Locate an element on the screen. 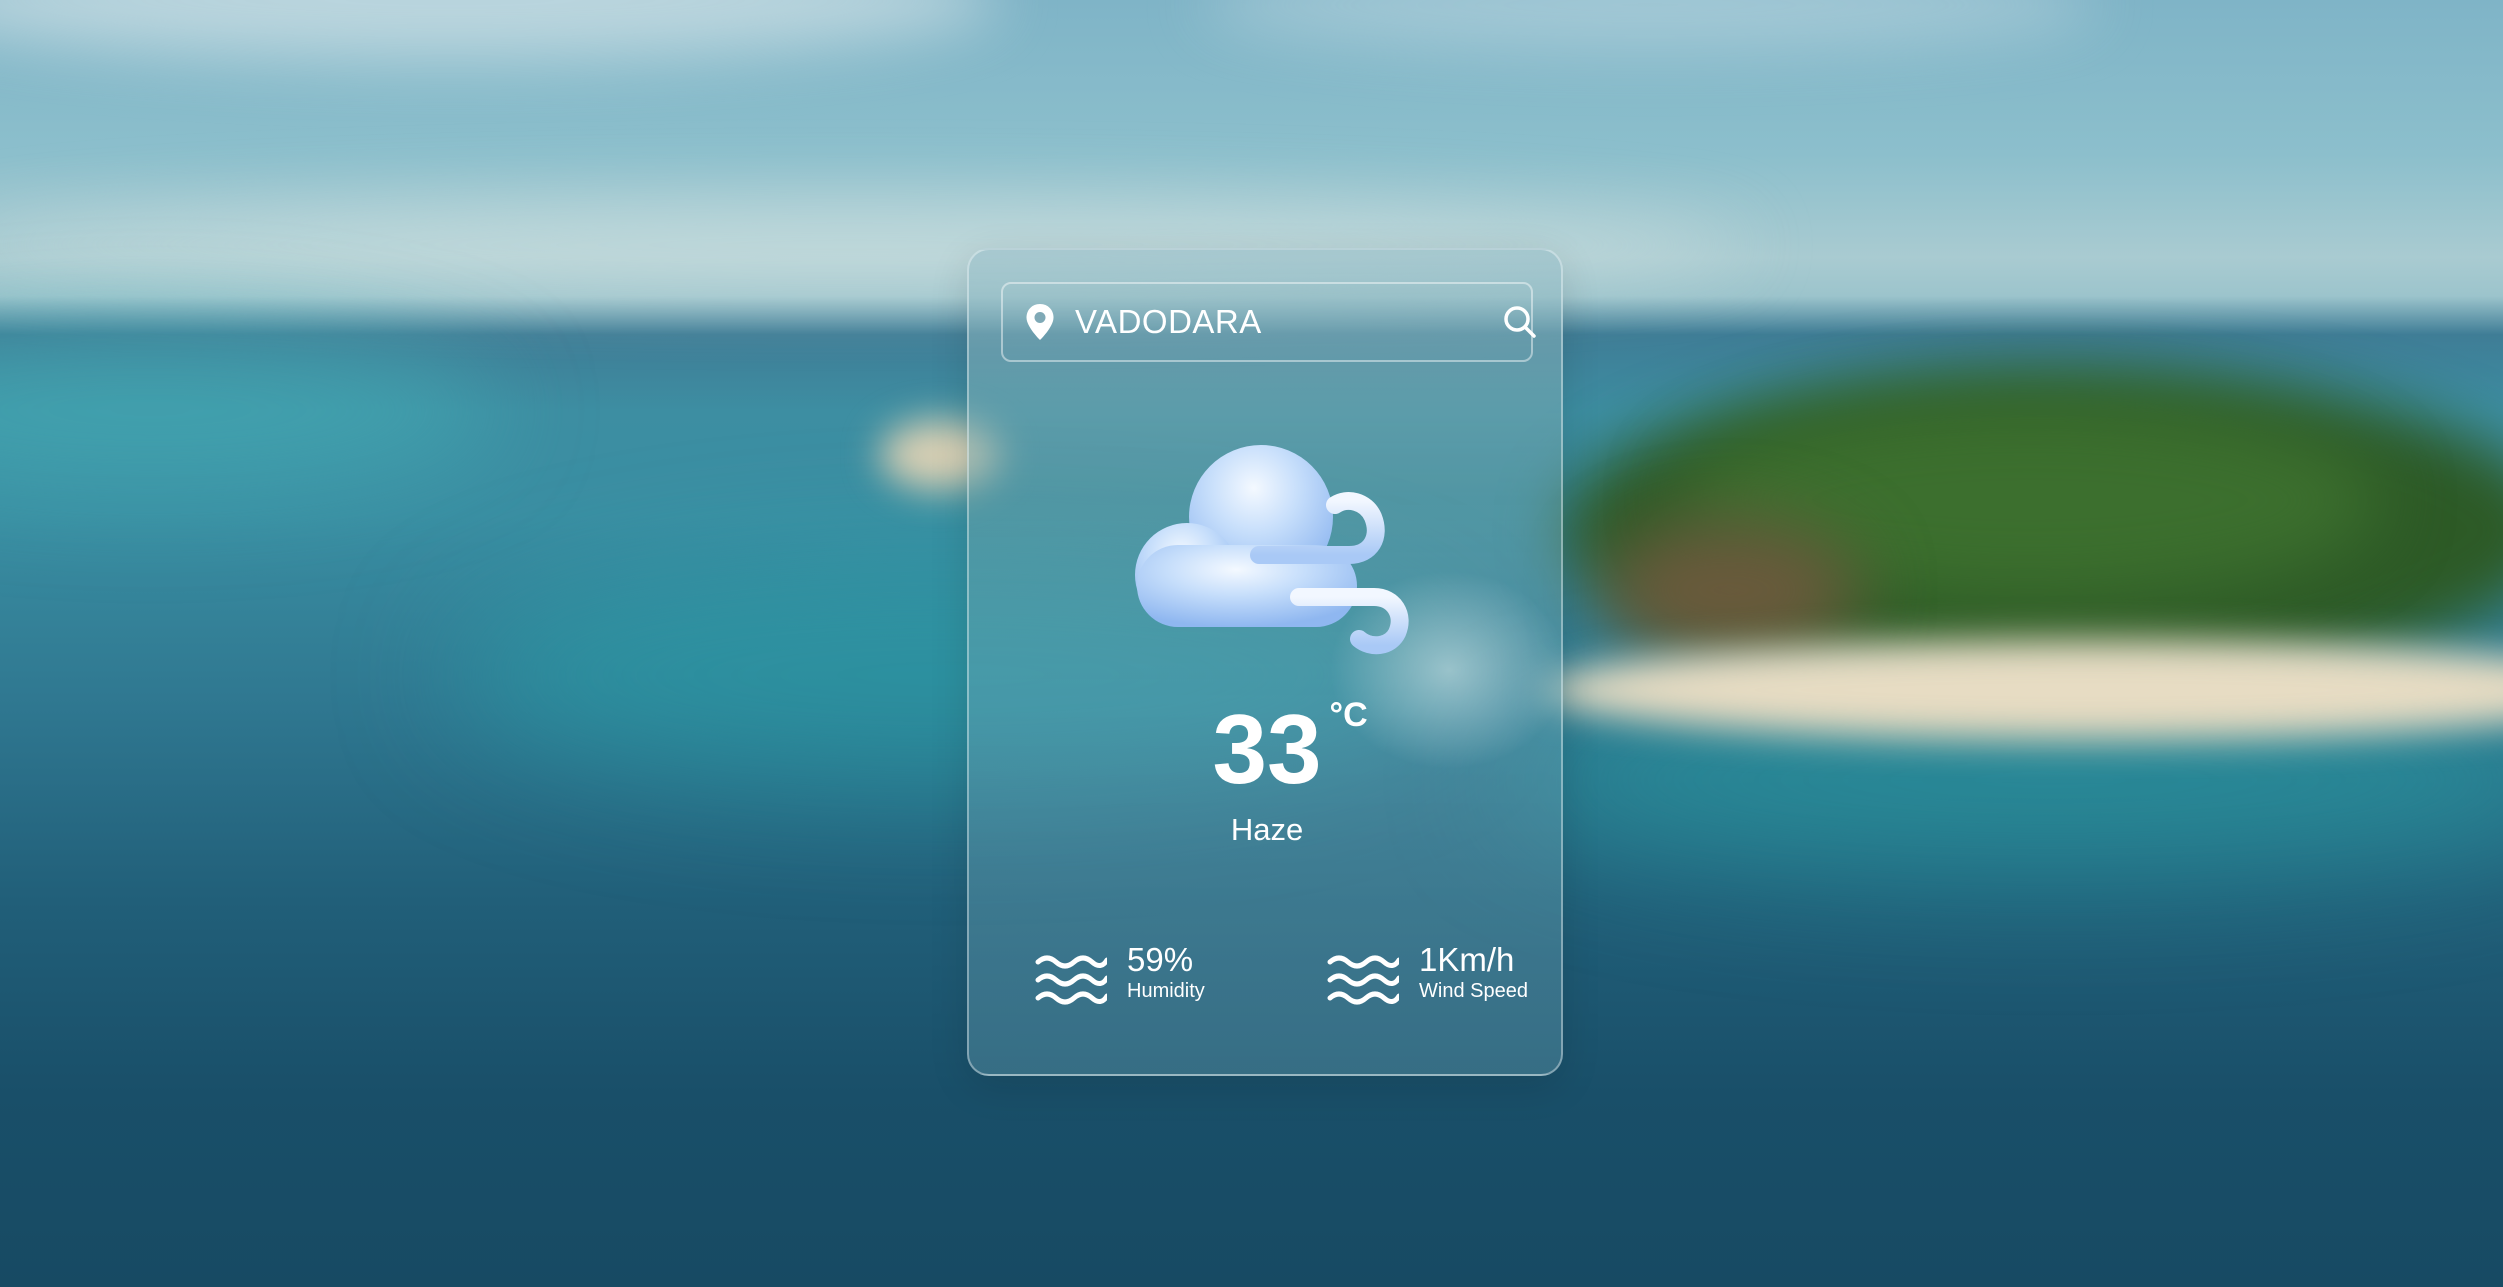 This screenshot has height=1287, width=2503. search-button is located at coordinates (1520, 322).